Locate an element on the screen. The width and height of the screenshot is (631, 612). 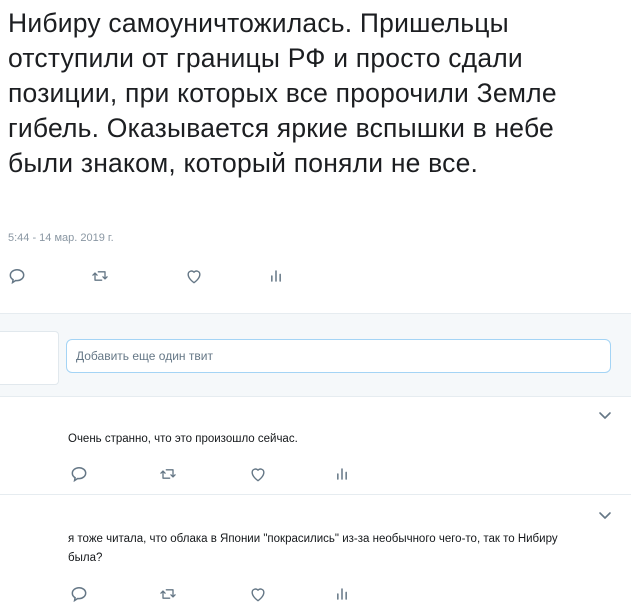
tweet-timestamp: 5:44 - 14 мар. 2019 г. is located at coordinates (61, 238).